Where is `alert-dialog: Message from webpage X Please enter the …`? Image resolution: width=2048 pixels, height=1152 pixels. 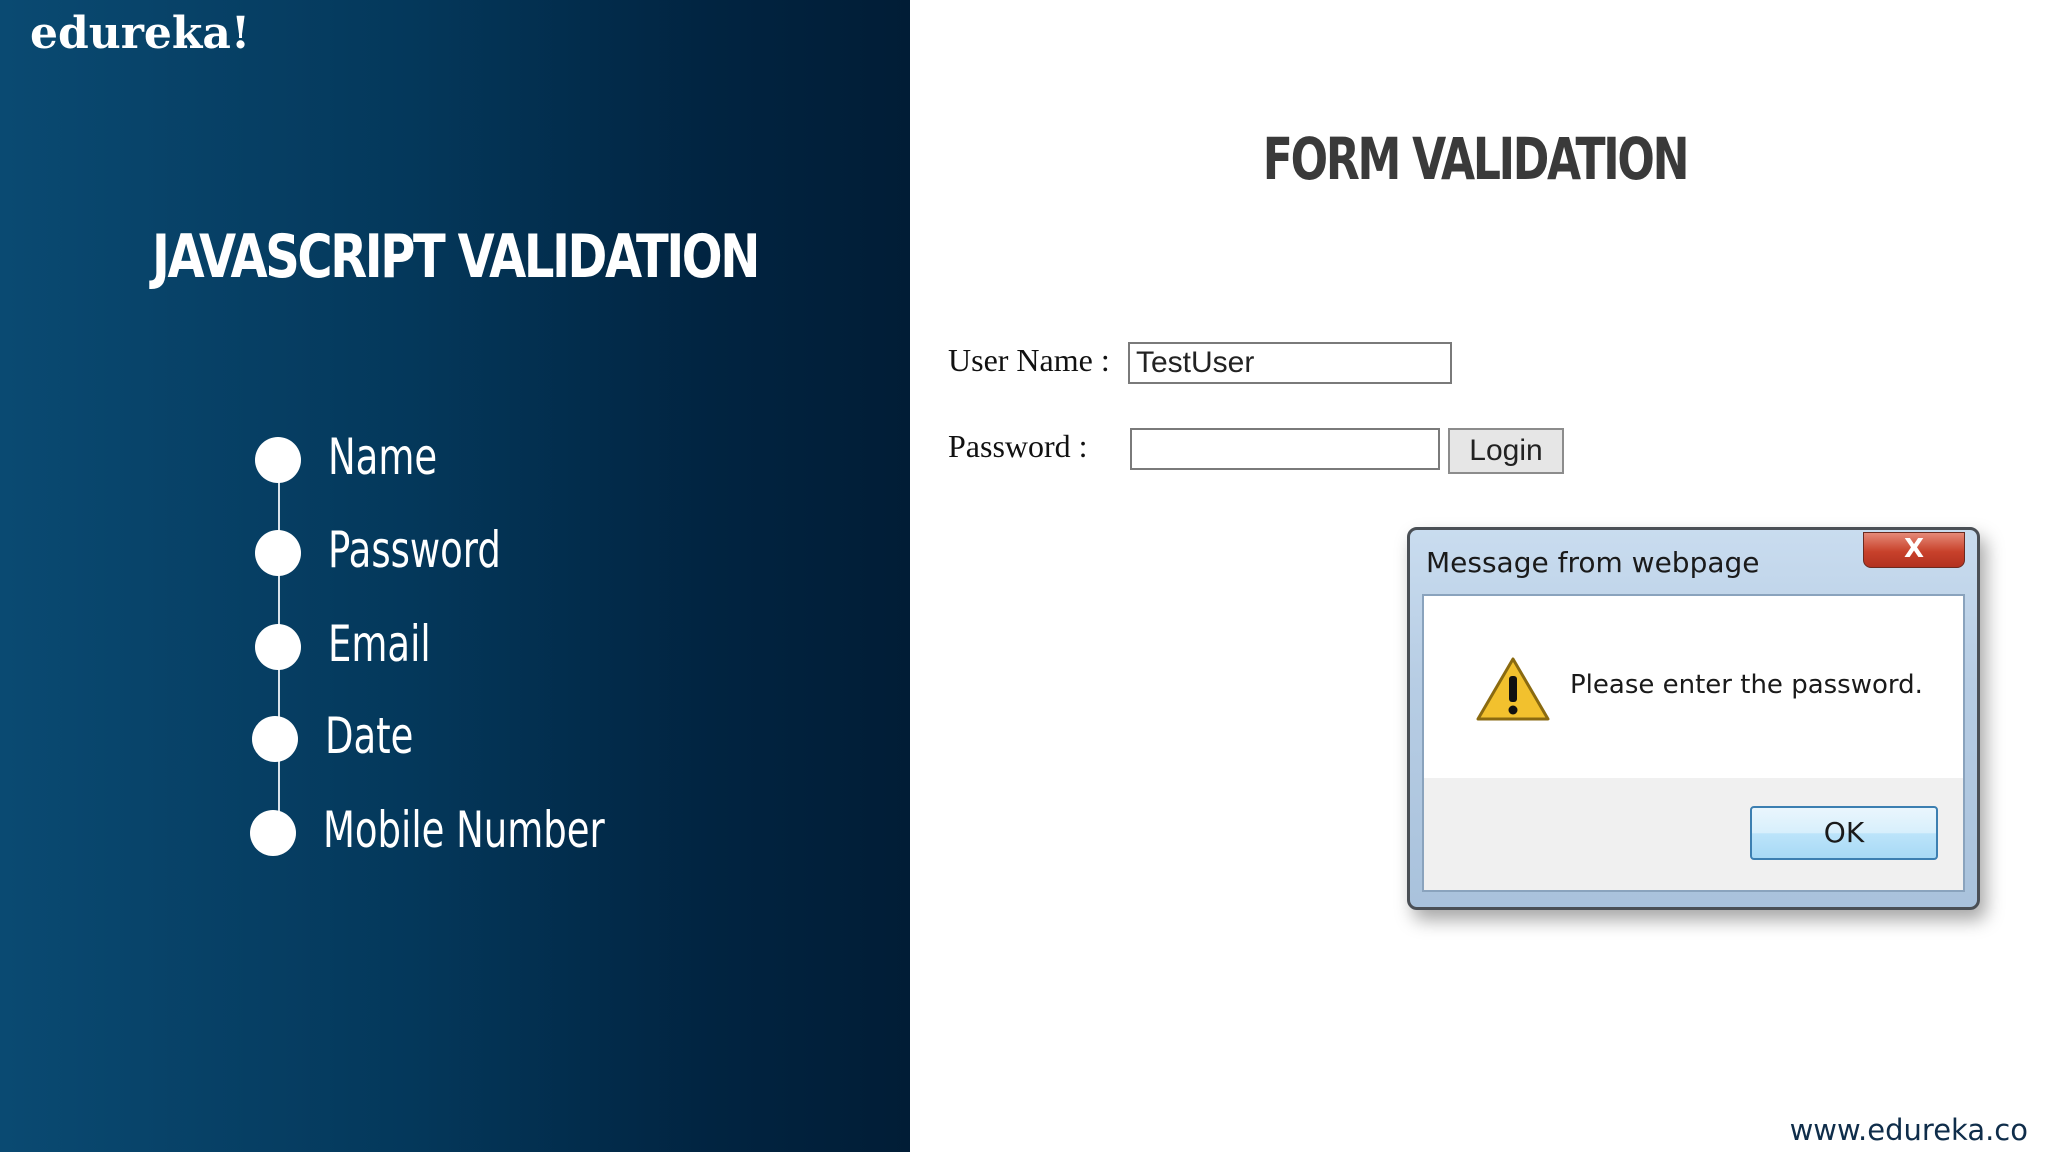 alert-dialog: Message from webpage X Please enter the … is located at coordinates (1693, 718).